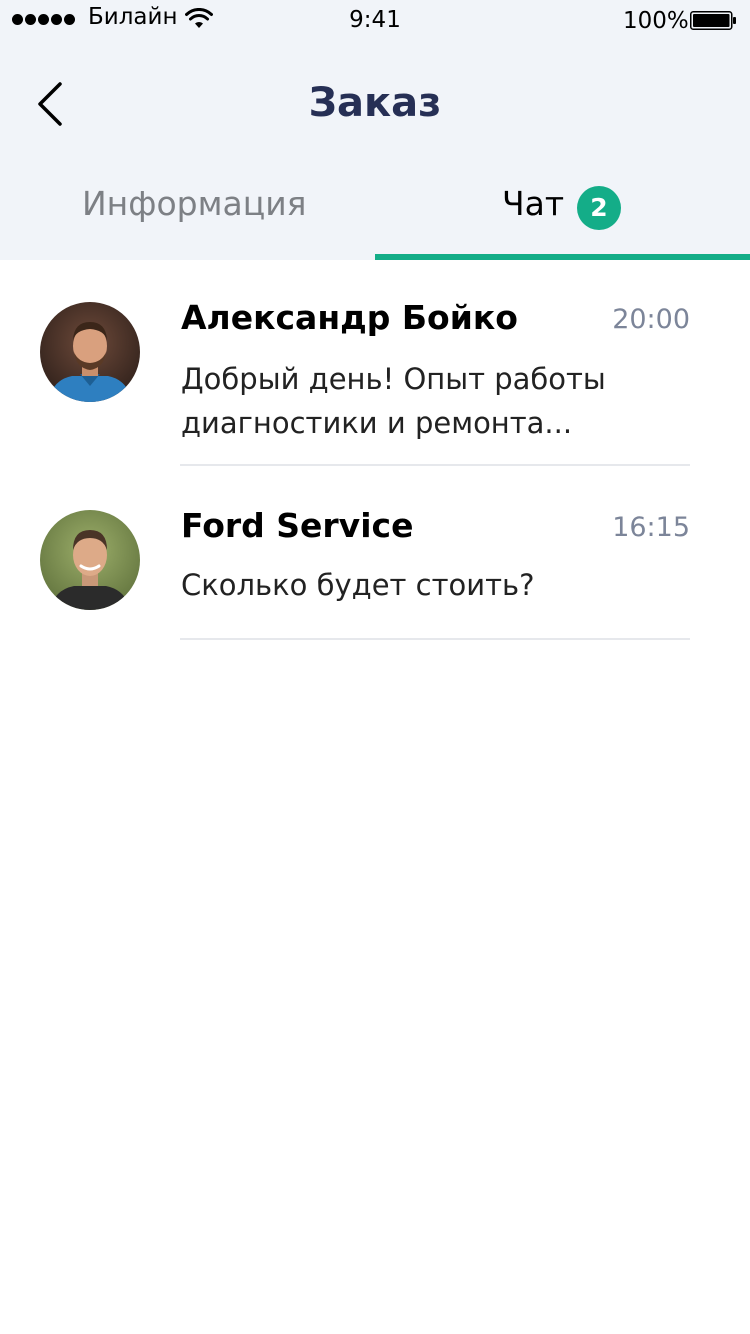  Describe the element at coordinates (375, 20) in the screenshot. I see `status-bar: Билайн 9:41 100%` at that location.